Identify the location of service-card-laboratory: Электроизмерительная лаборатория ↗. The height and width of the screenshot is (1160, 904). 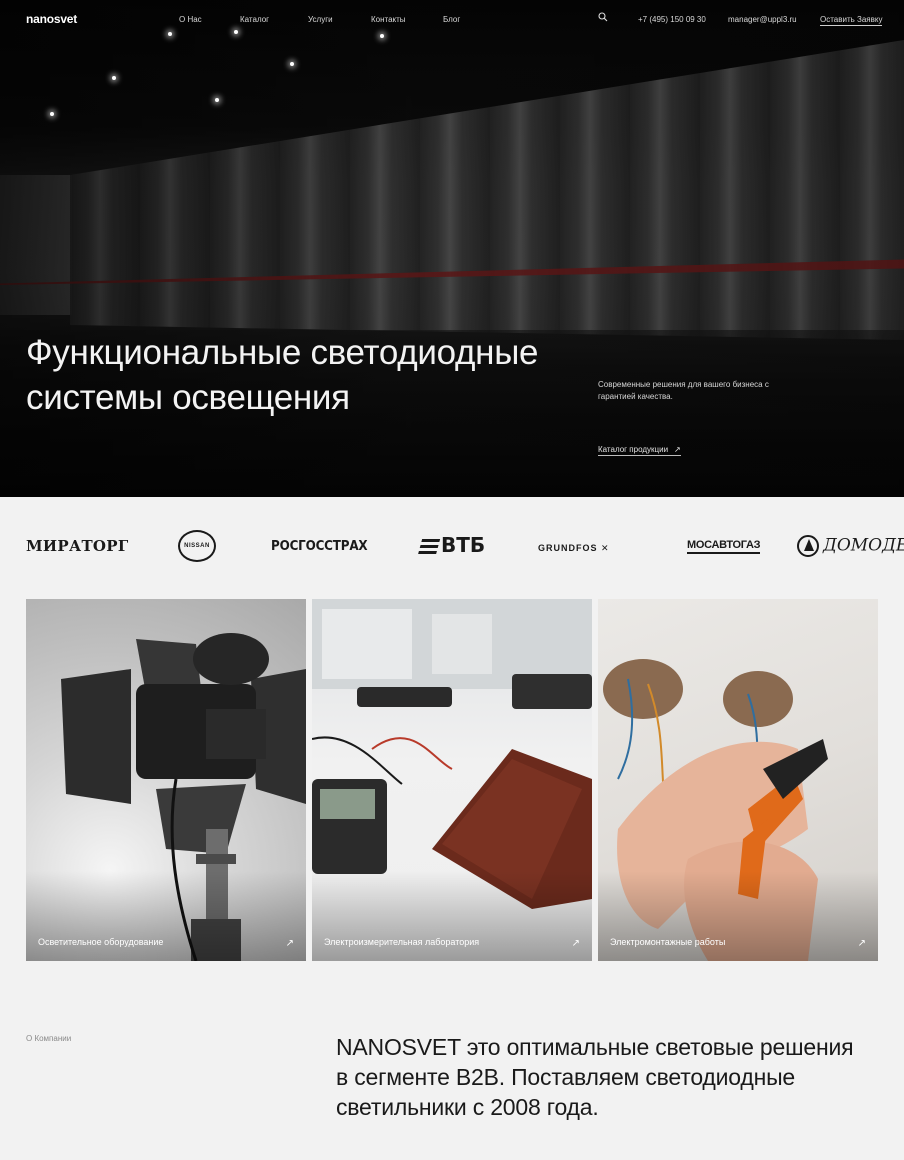
(452, 780).